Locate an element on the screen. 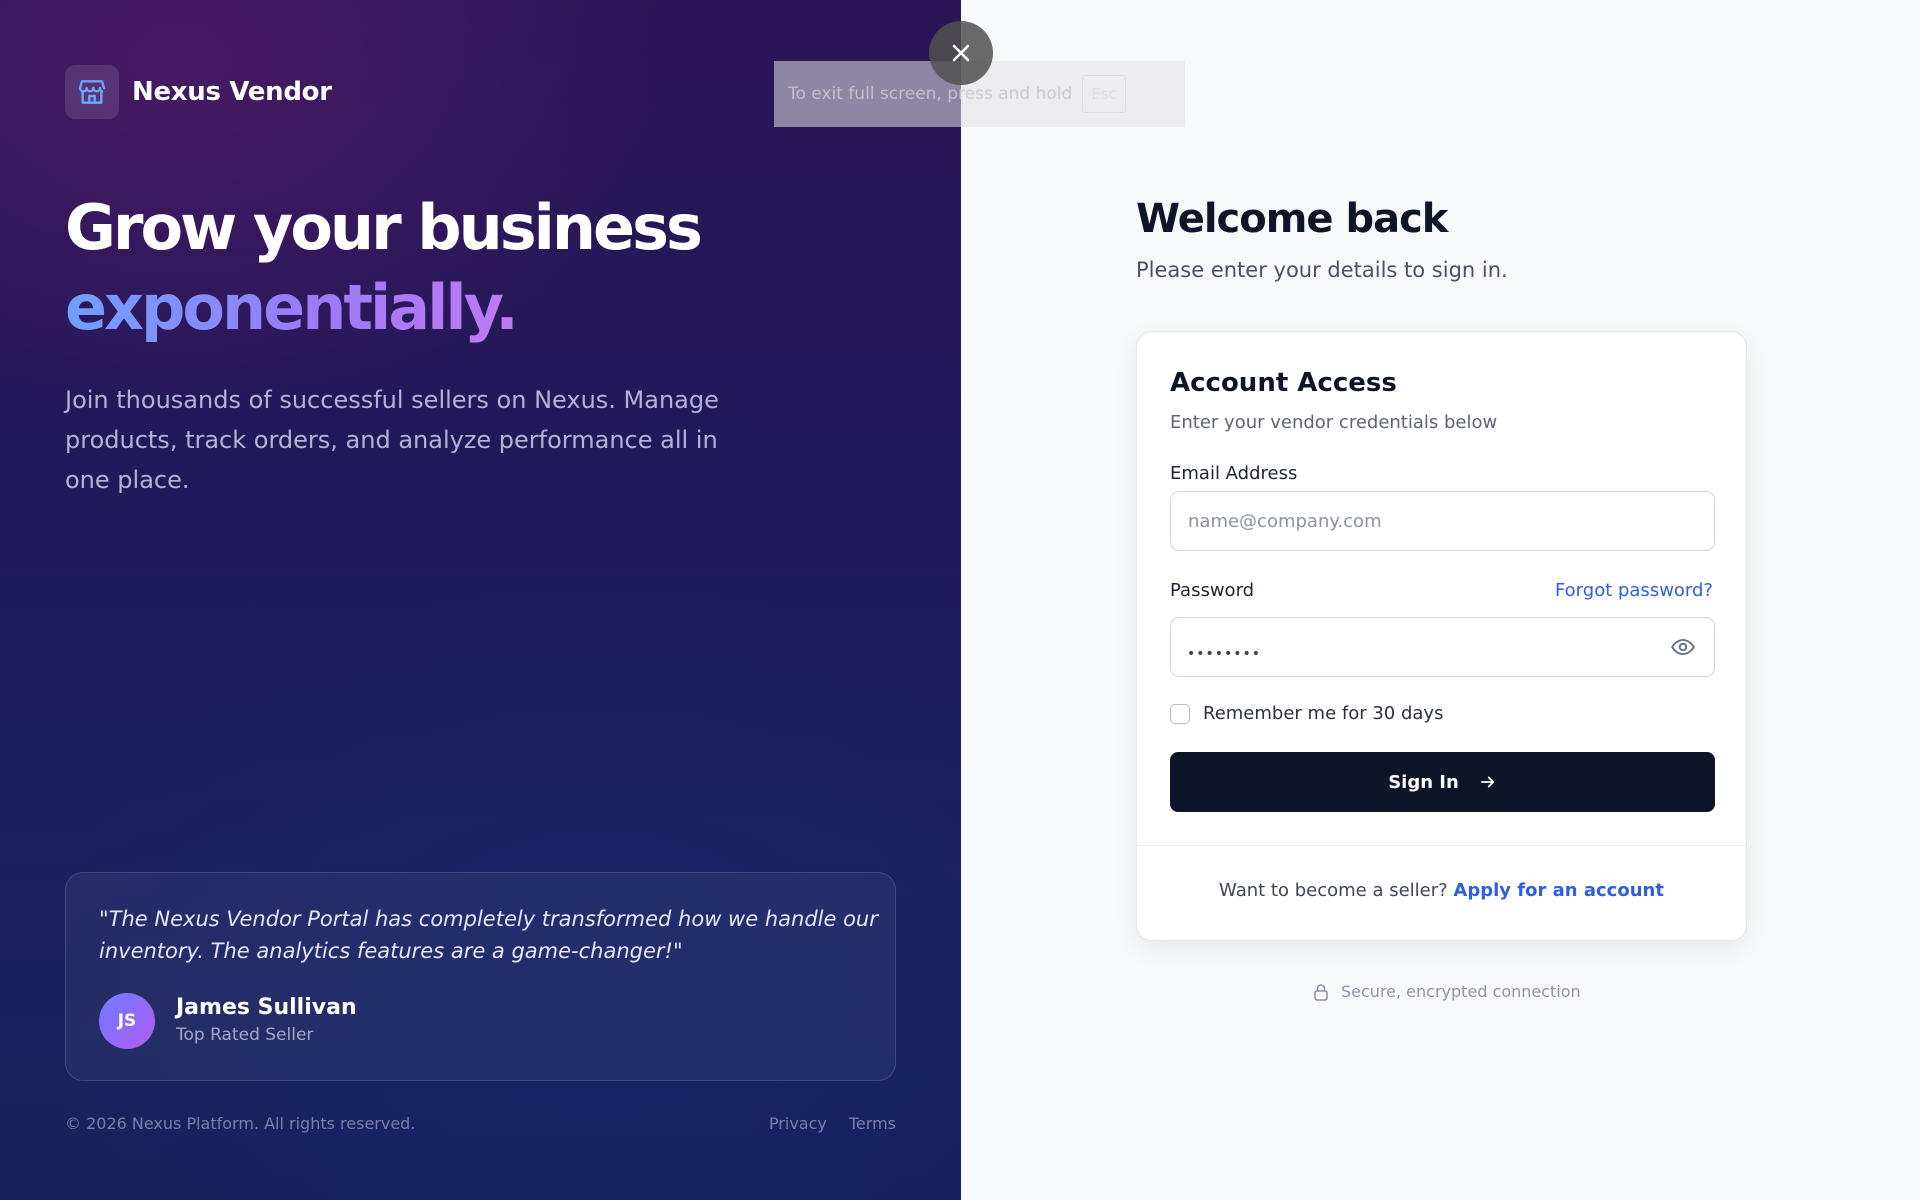 This screenshot has height=1200, width=1920. password-label: Password is located at coordinates (1212, 590).